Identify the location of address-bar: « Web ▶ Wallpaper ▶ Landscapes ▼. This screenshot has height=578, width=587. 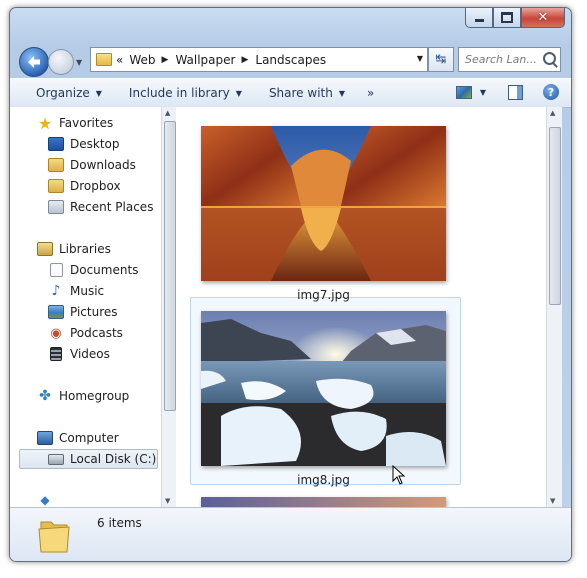
(259, 59).